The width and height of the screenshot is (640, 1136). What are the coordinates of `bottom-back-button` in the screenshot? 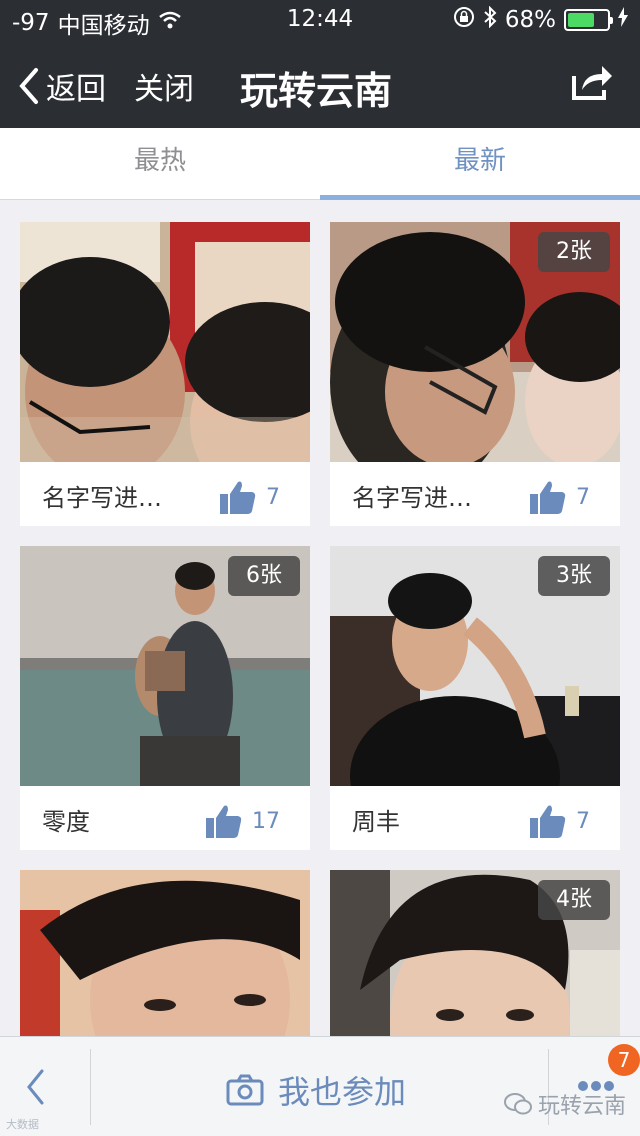 It's located at (35, 1089).